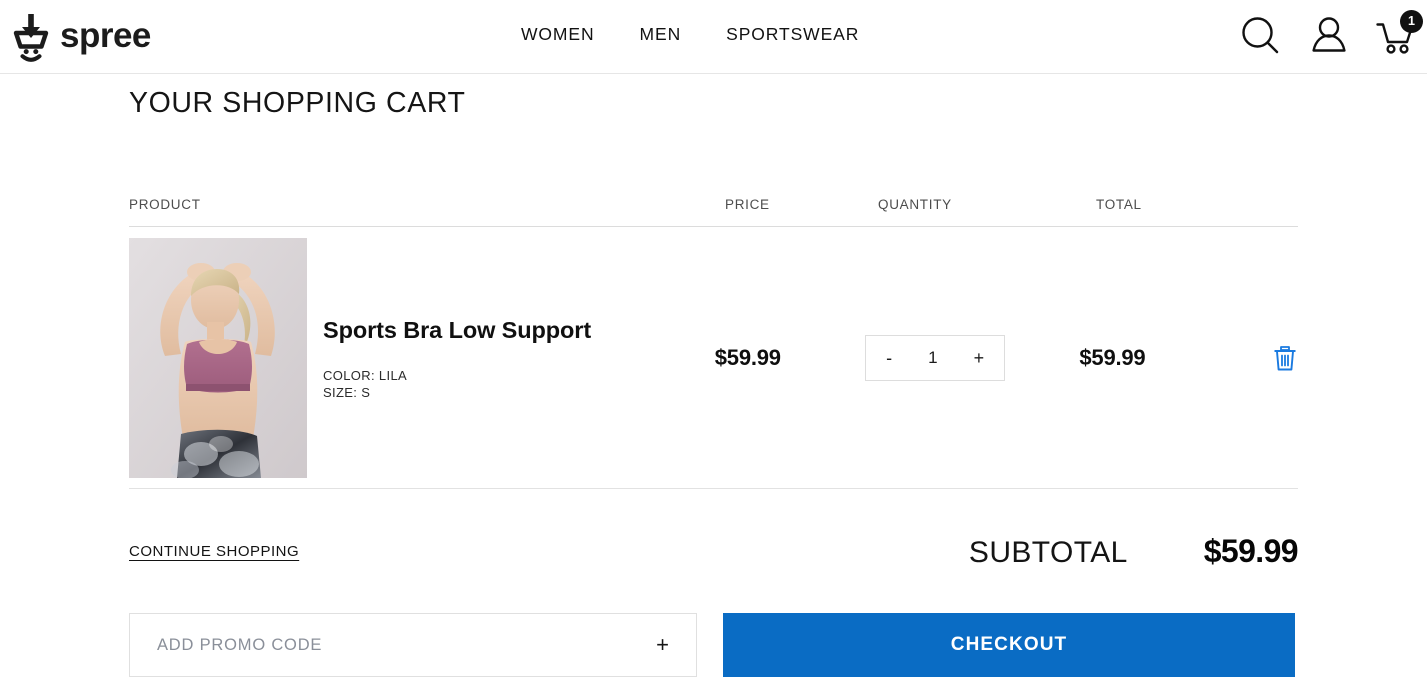 Image resolution: width=1427 pixels, height=698 pixels. What do you see at coordinates (558, 34) in the screenshot?
I see `nav-item-women: WOMEN` at bounding box center [558, 34].